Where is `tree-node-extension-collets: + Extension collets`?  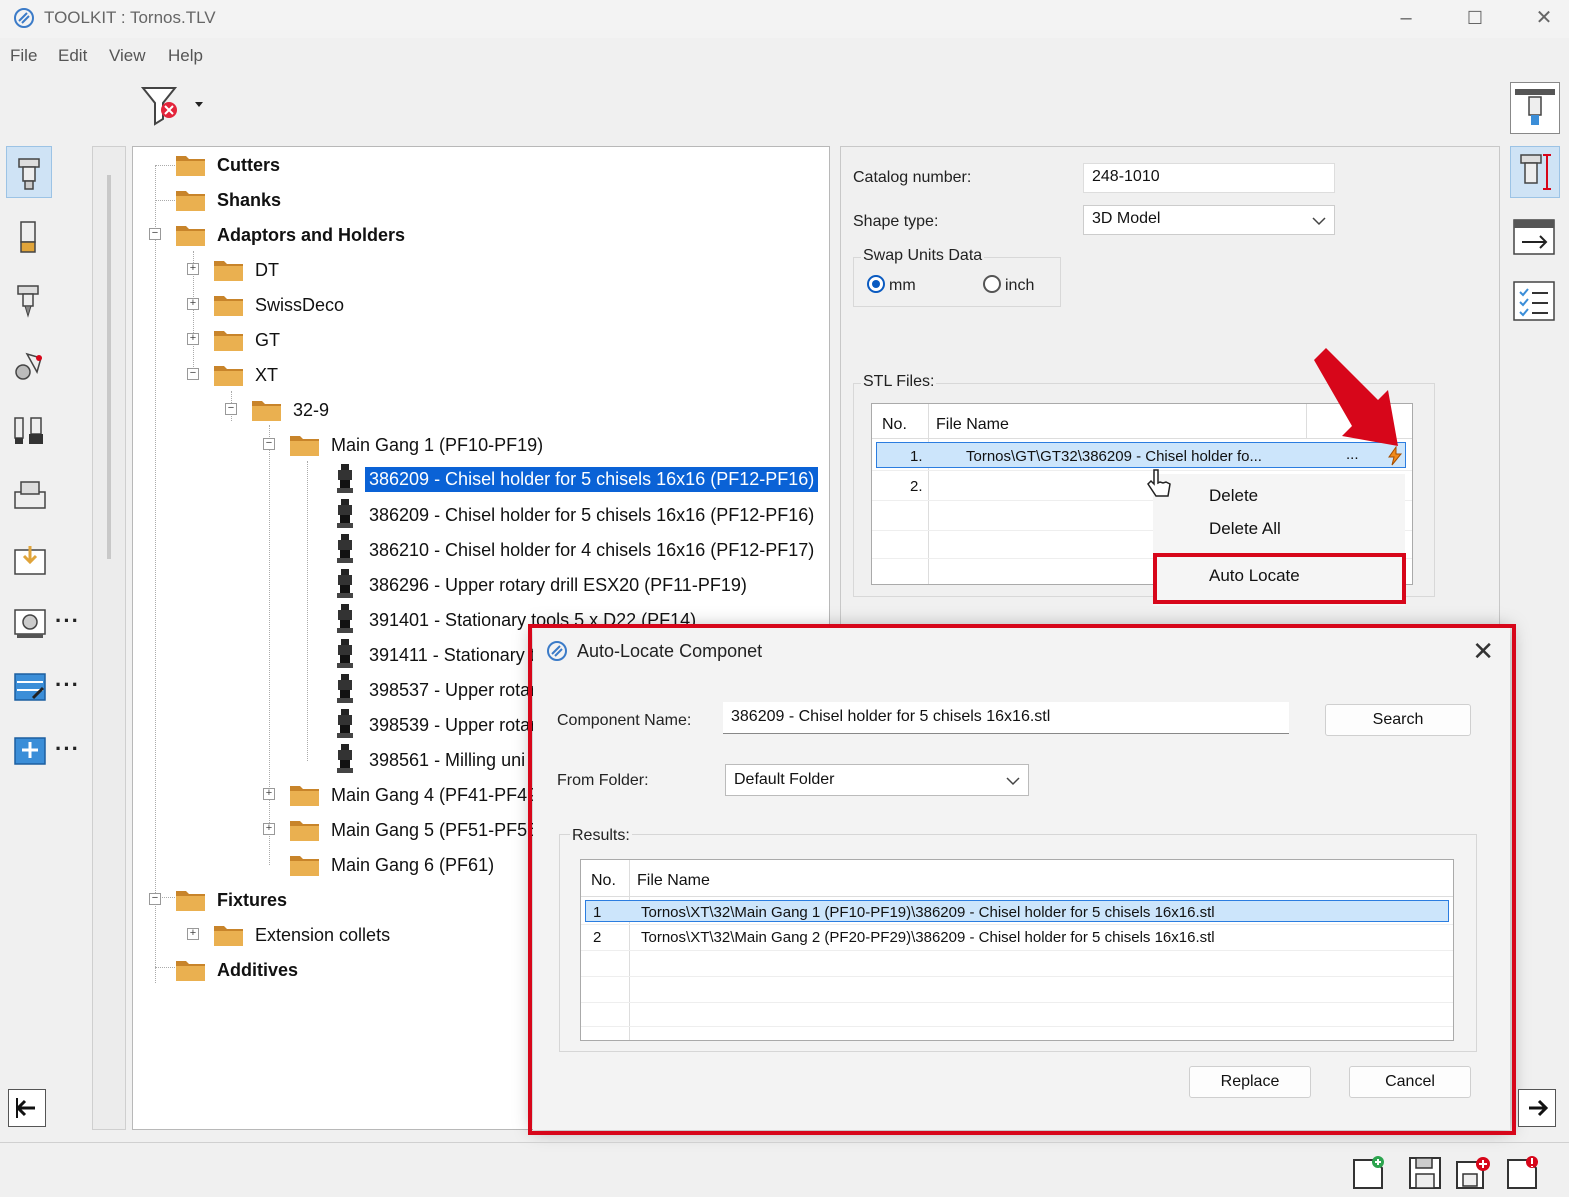 tree-node-extension-collets: + Extension collets is located at coordinates (333, 935).